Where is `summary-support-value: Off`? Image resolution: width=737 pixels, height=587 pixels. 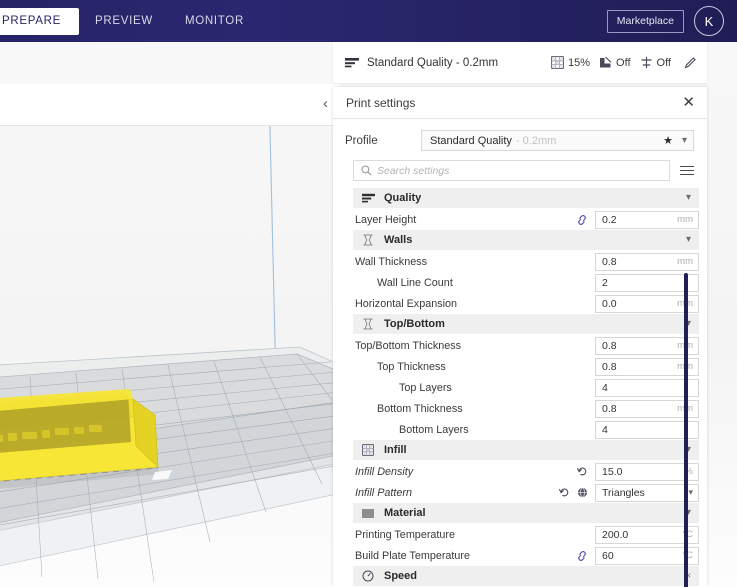
summary-support-value: Off is located at coordinates (623, 62).